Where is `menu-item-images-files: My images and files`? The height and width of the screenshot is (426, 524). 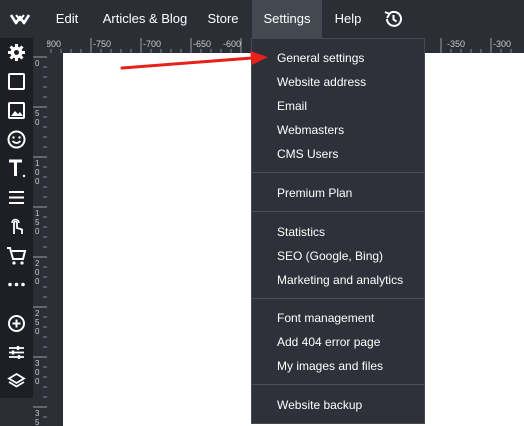
menu-item-images-files: My images and files is located at coordinates (338, 366).